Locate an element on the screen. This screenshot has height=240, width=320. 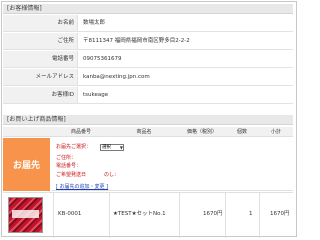
destination-noshi-label: のし： is located at coordinates (112, 175).